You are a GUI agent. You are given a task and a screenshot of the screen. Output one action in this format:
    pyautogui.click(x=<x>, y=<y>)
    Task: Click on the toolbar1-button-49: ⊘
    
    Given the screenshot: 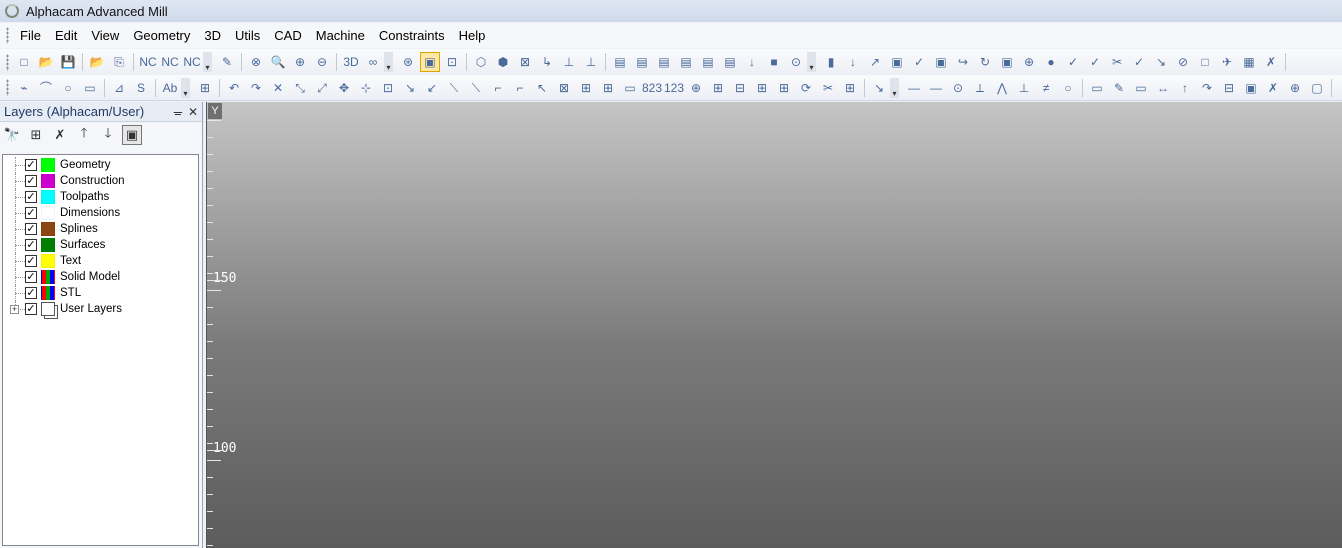 What is the action you would take?
    pyautogui.click(x=1183, y=62)
    